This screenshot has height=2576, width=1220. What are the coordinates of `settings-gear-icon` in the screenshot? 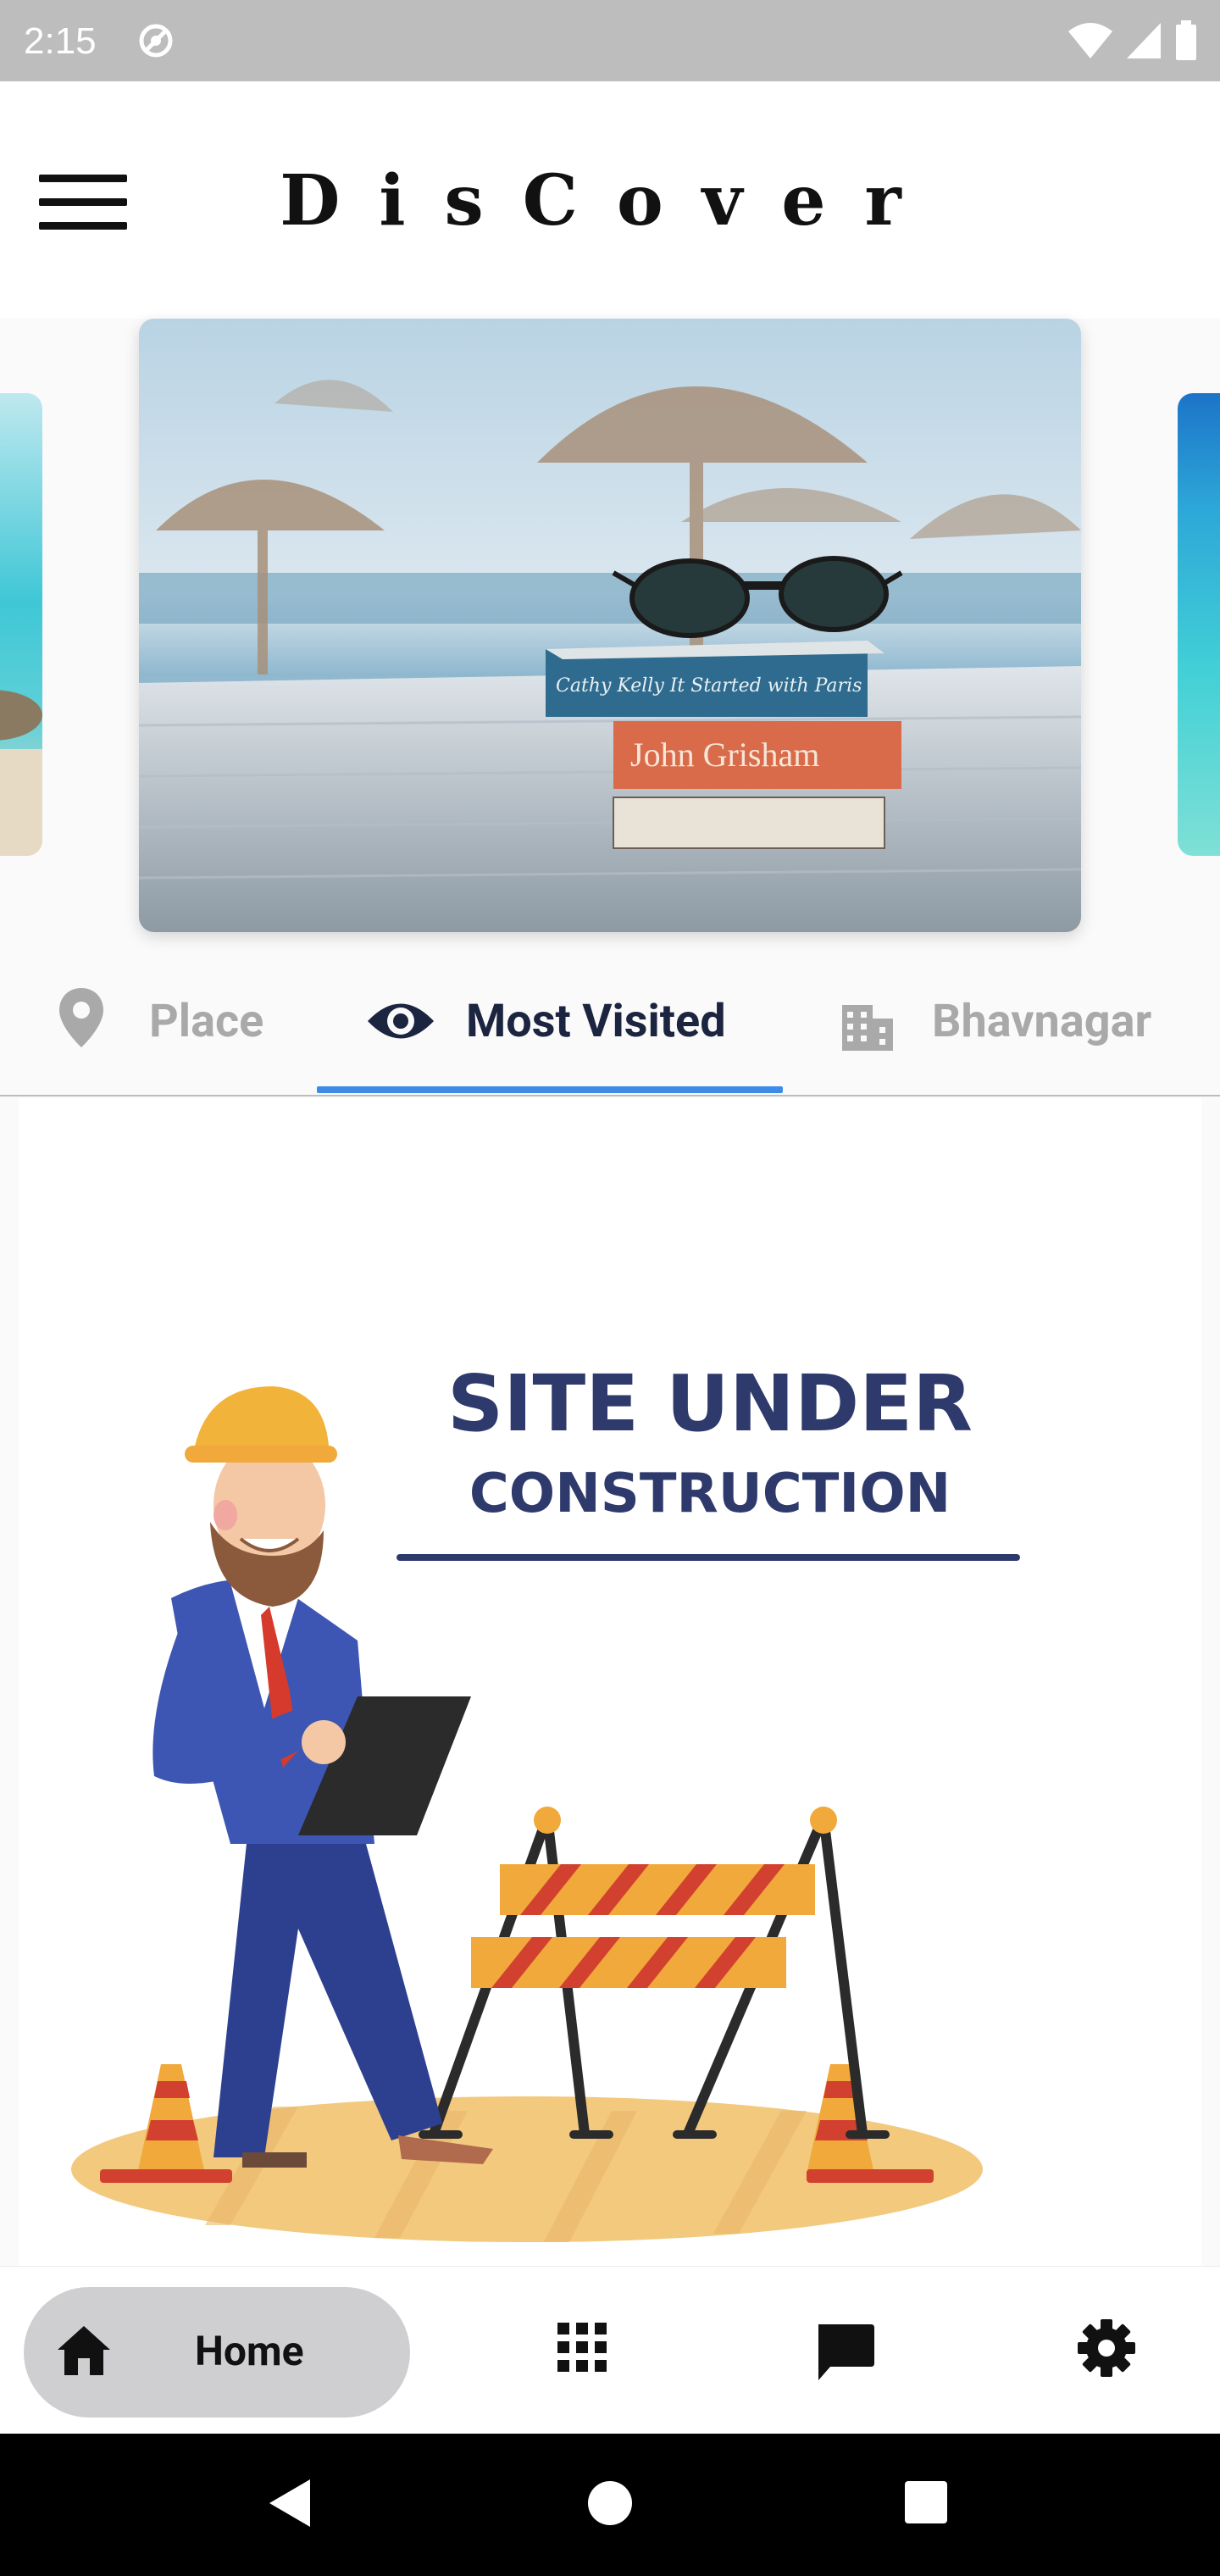 It's located at (1106, 2350).